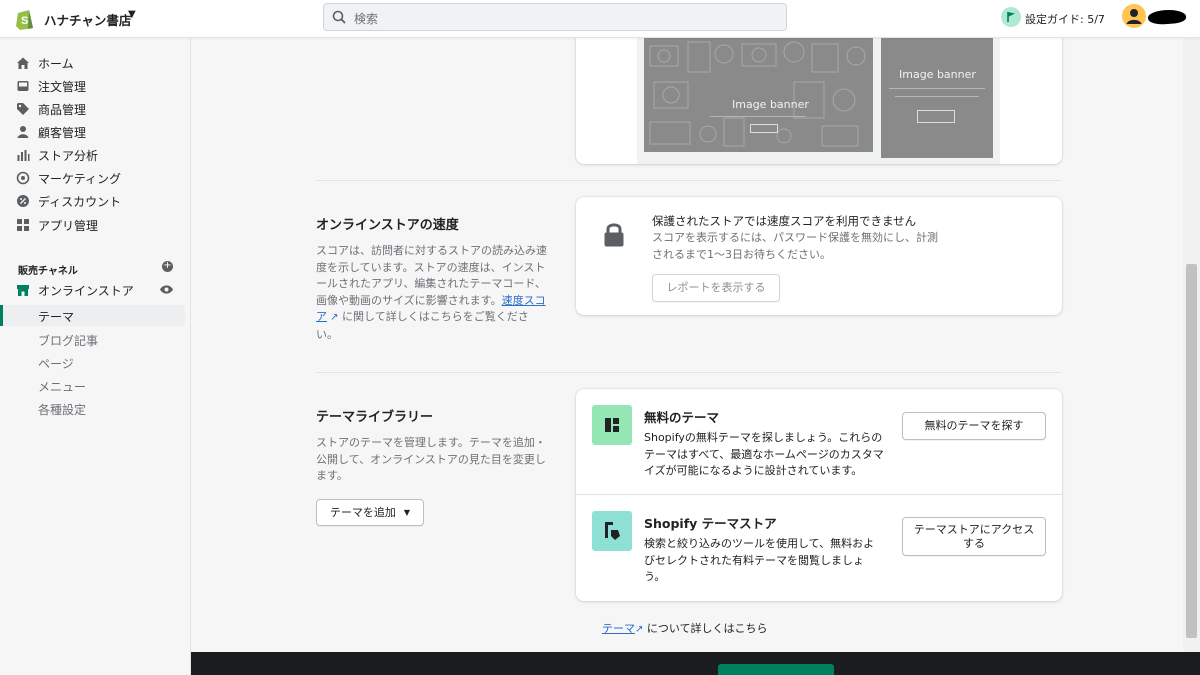  What do you see at coordinates (87, 19) in the screenshot?
I see `store-name: ハナチャン書店` at bounding box center [87, 19].